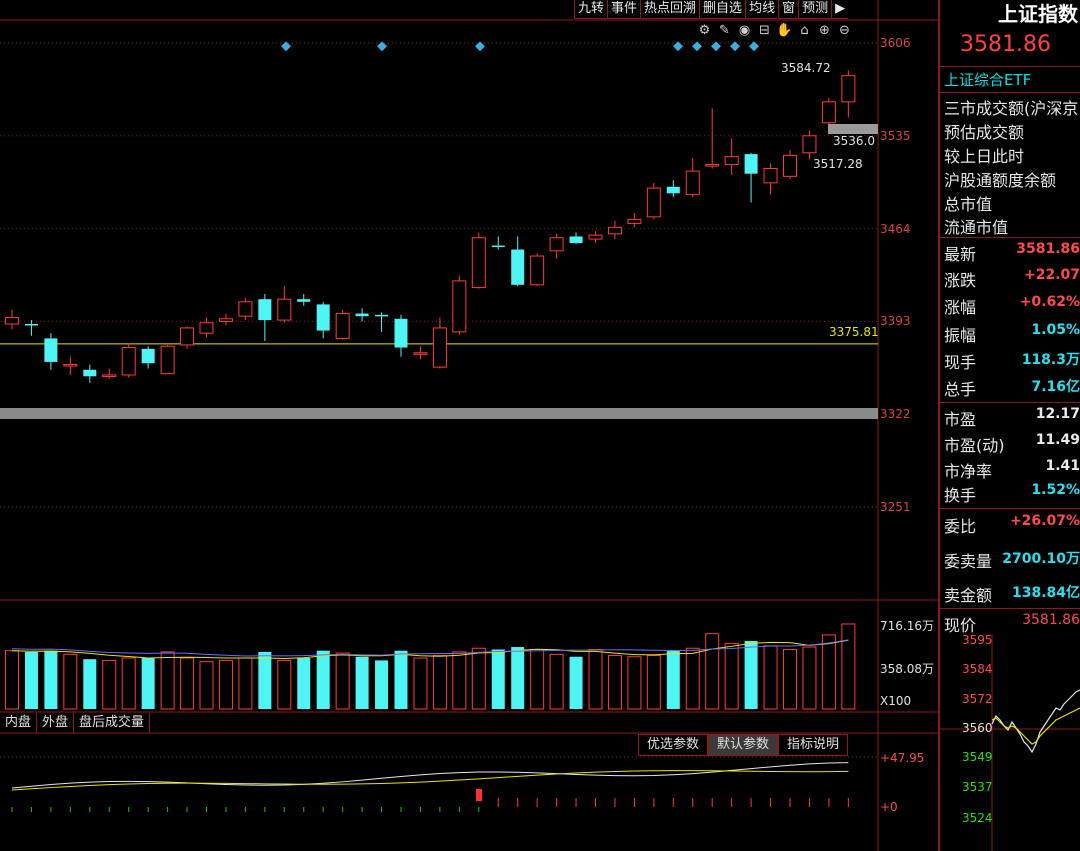 The height and width of the screenshot is (851, 1080). I want to click on stat-total-vol: 总手 7.16亿, so click(1012, 389).